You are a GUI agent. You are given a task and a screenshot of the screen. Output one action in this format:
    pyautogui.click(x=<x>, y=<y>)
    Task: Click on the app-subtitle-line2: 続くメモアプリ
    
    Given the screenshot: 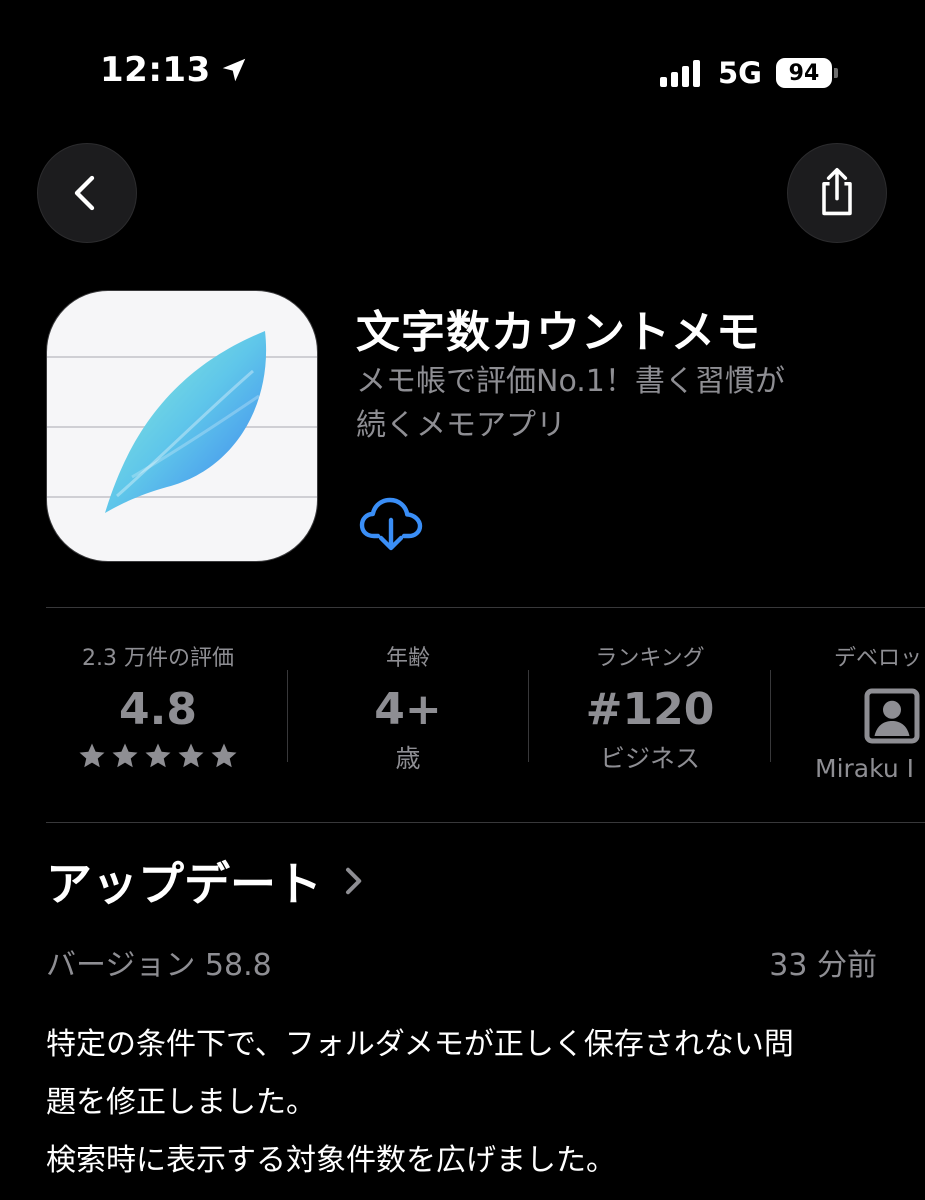 What is the action you would take?
    pyautogui.click(x=461, y=425)
    